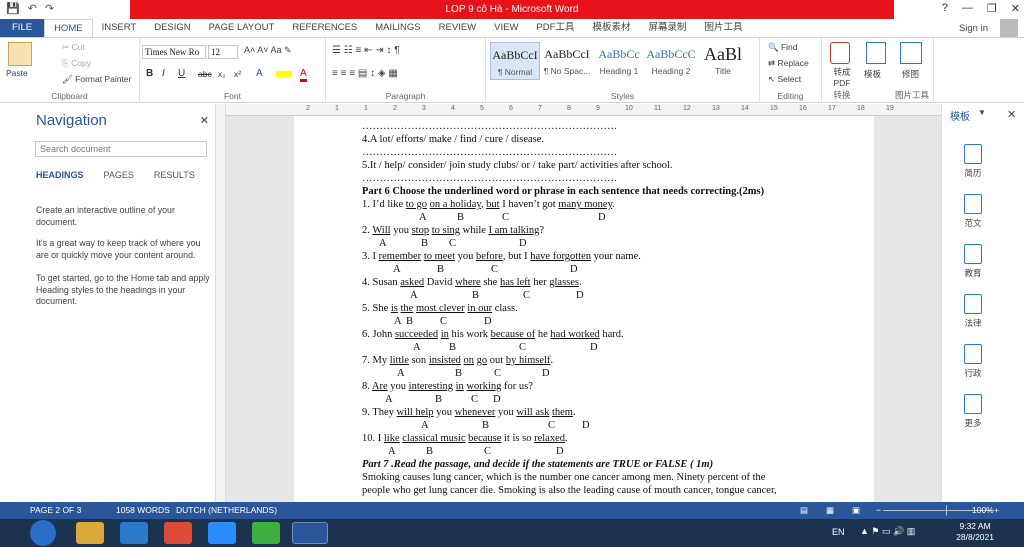 This screenshot has height=547, width=1024. Describe the element at coordinates (119, 28) in the screenshot. I see `tab-insert: INSERT` at that location.